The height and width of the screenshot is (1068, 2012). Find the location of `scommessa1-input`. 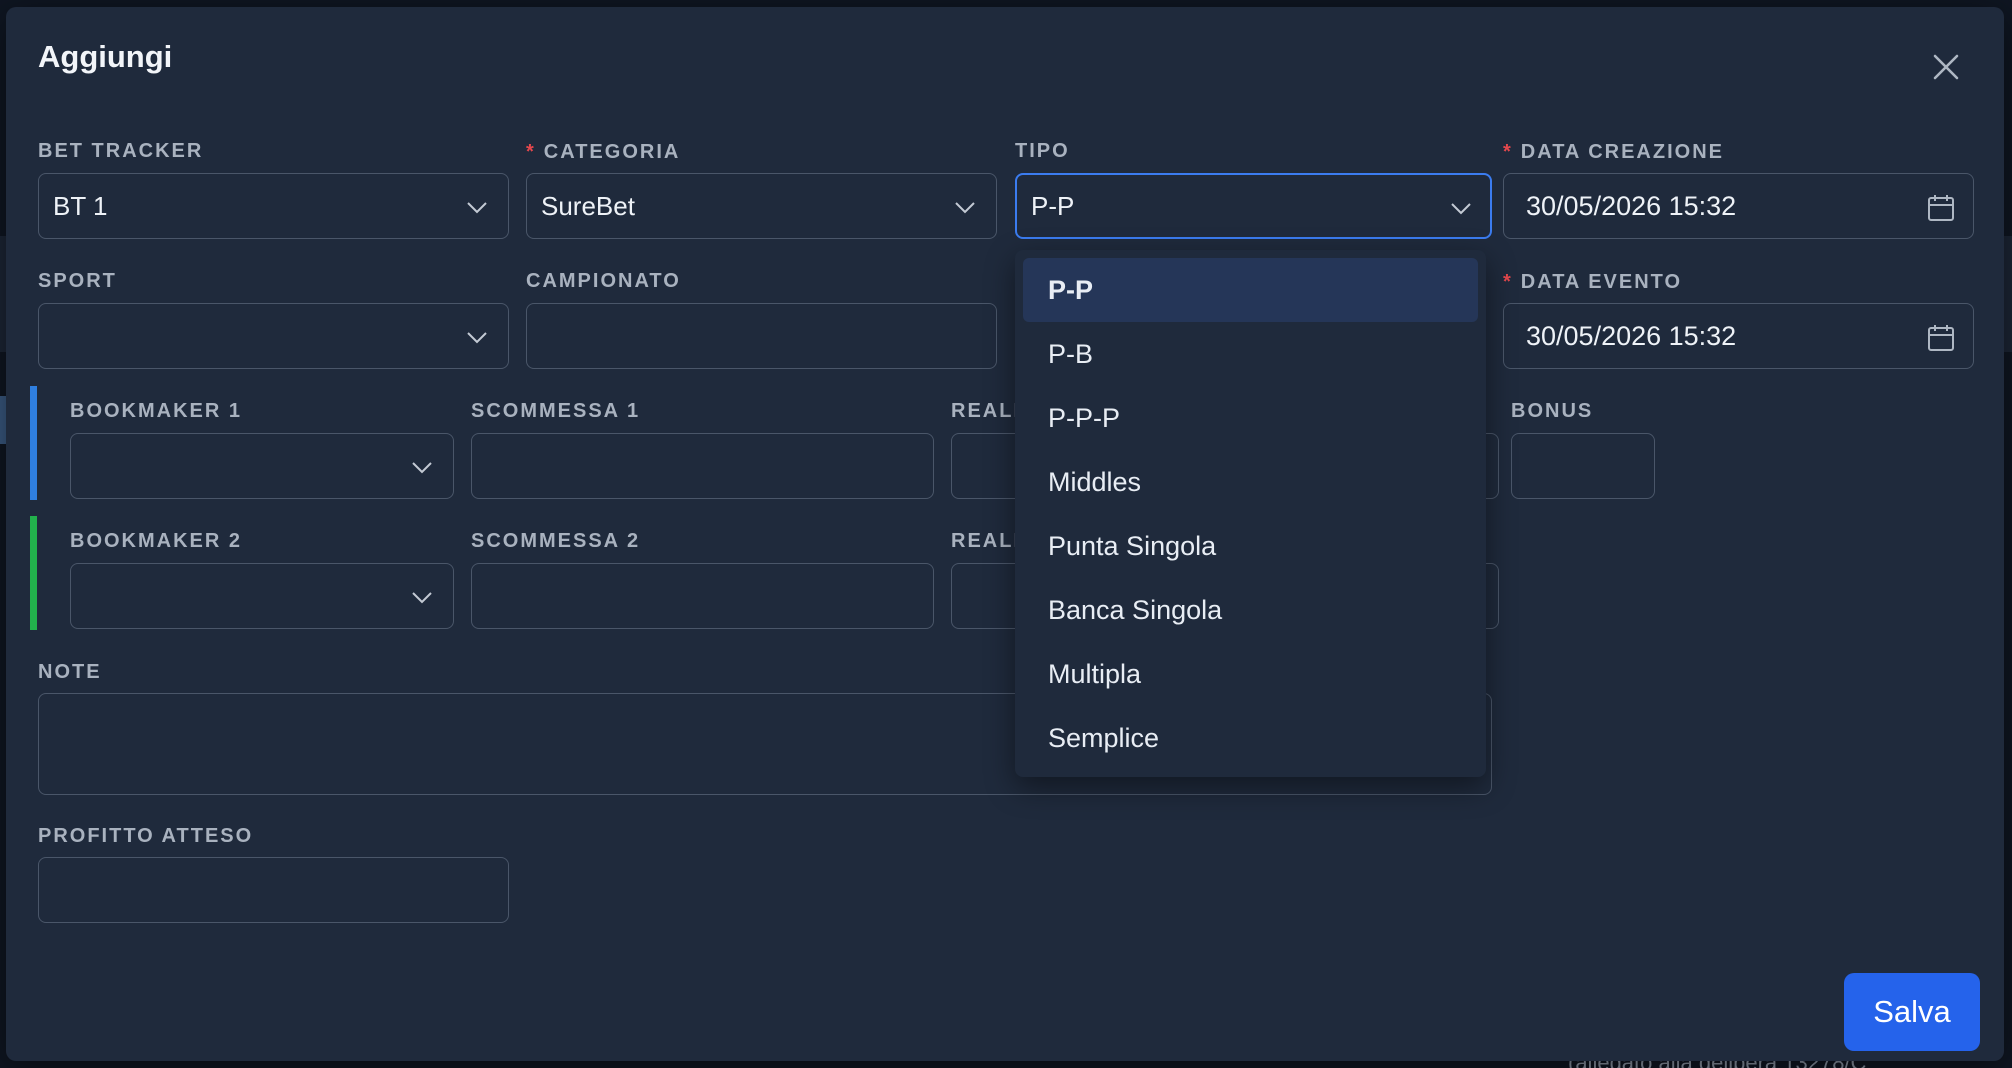

scommessa1-input is located at coordinates (702, 466).